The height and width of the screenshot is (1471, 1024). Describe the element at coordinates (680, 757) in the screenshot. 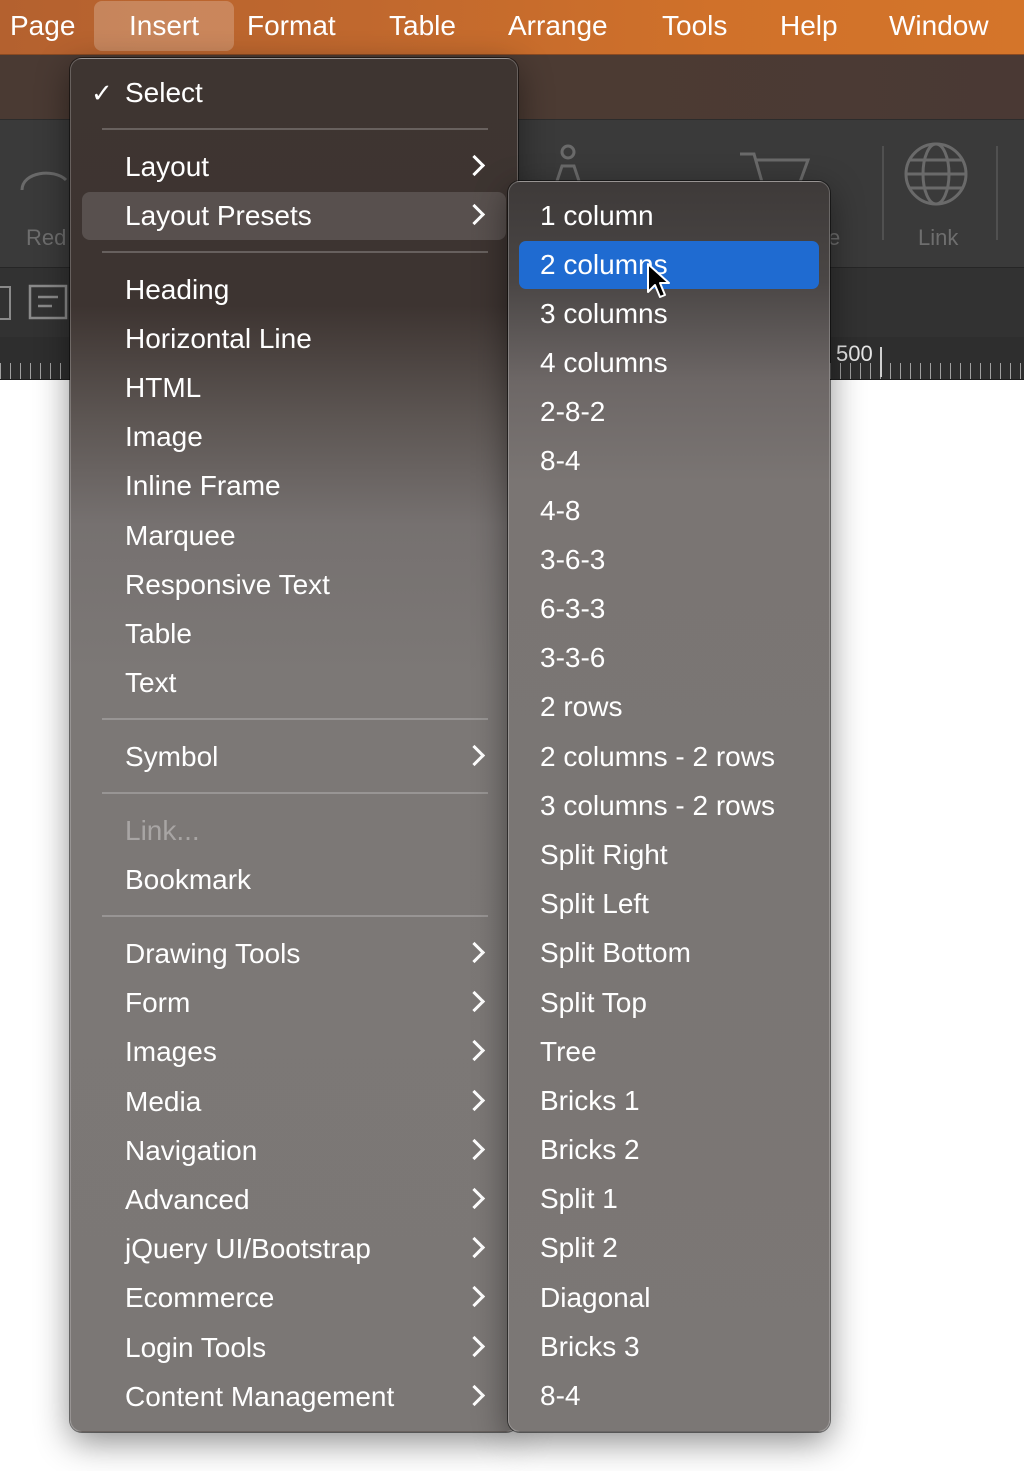

I see `preset-2-columns-2-rows: 2 columns - 2 rows` at that location.